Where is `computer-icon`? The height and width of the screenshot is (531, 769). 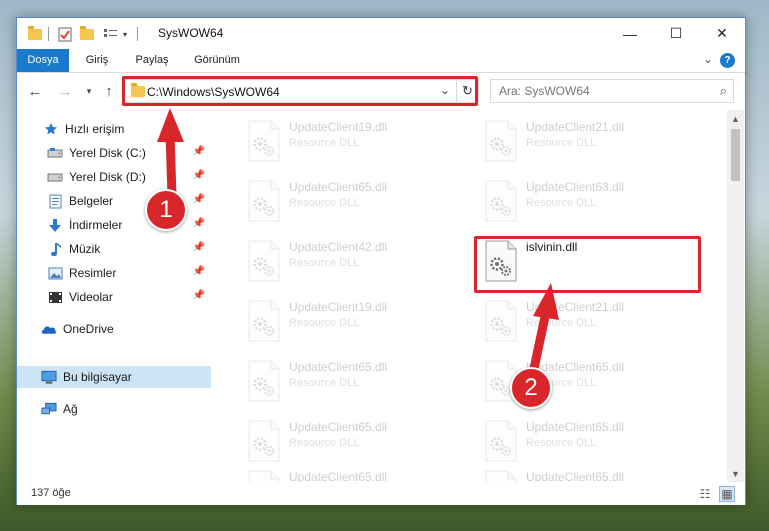
computer-icon is located at coordinates (49, 377).